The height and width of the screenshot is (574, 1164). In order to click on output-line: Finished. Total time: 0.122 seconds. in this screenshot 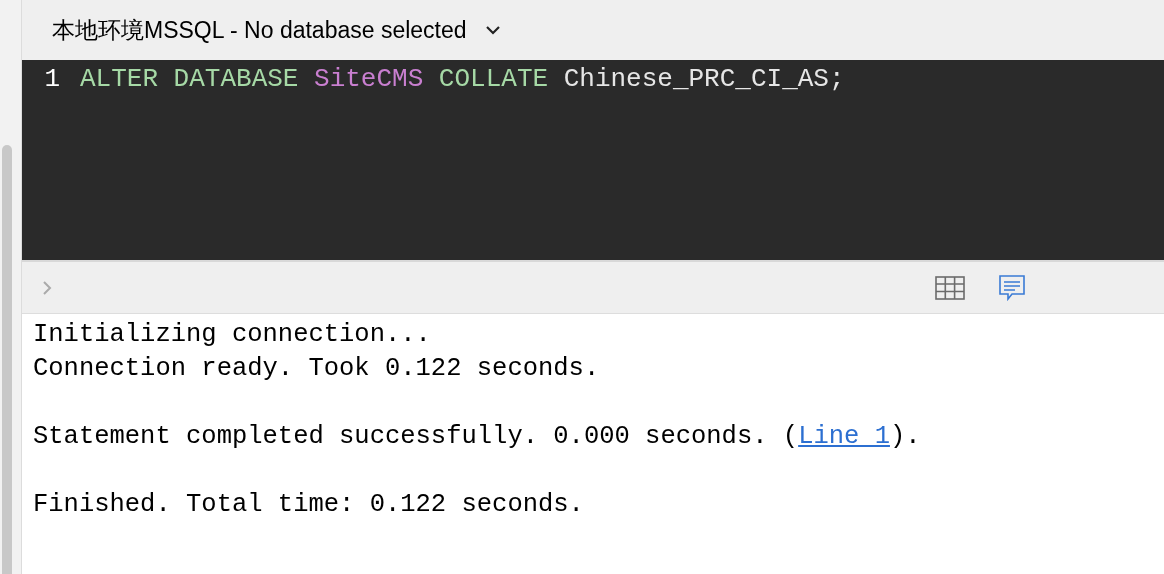, I will do `click(309, 505)`.